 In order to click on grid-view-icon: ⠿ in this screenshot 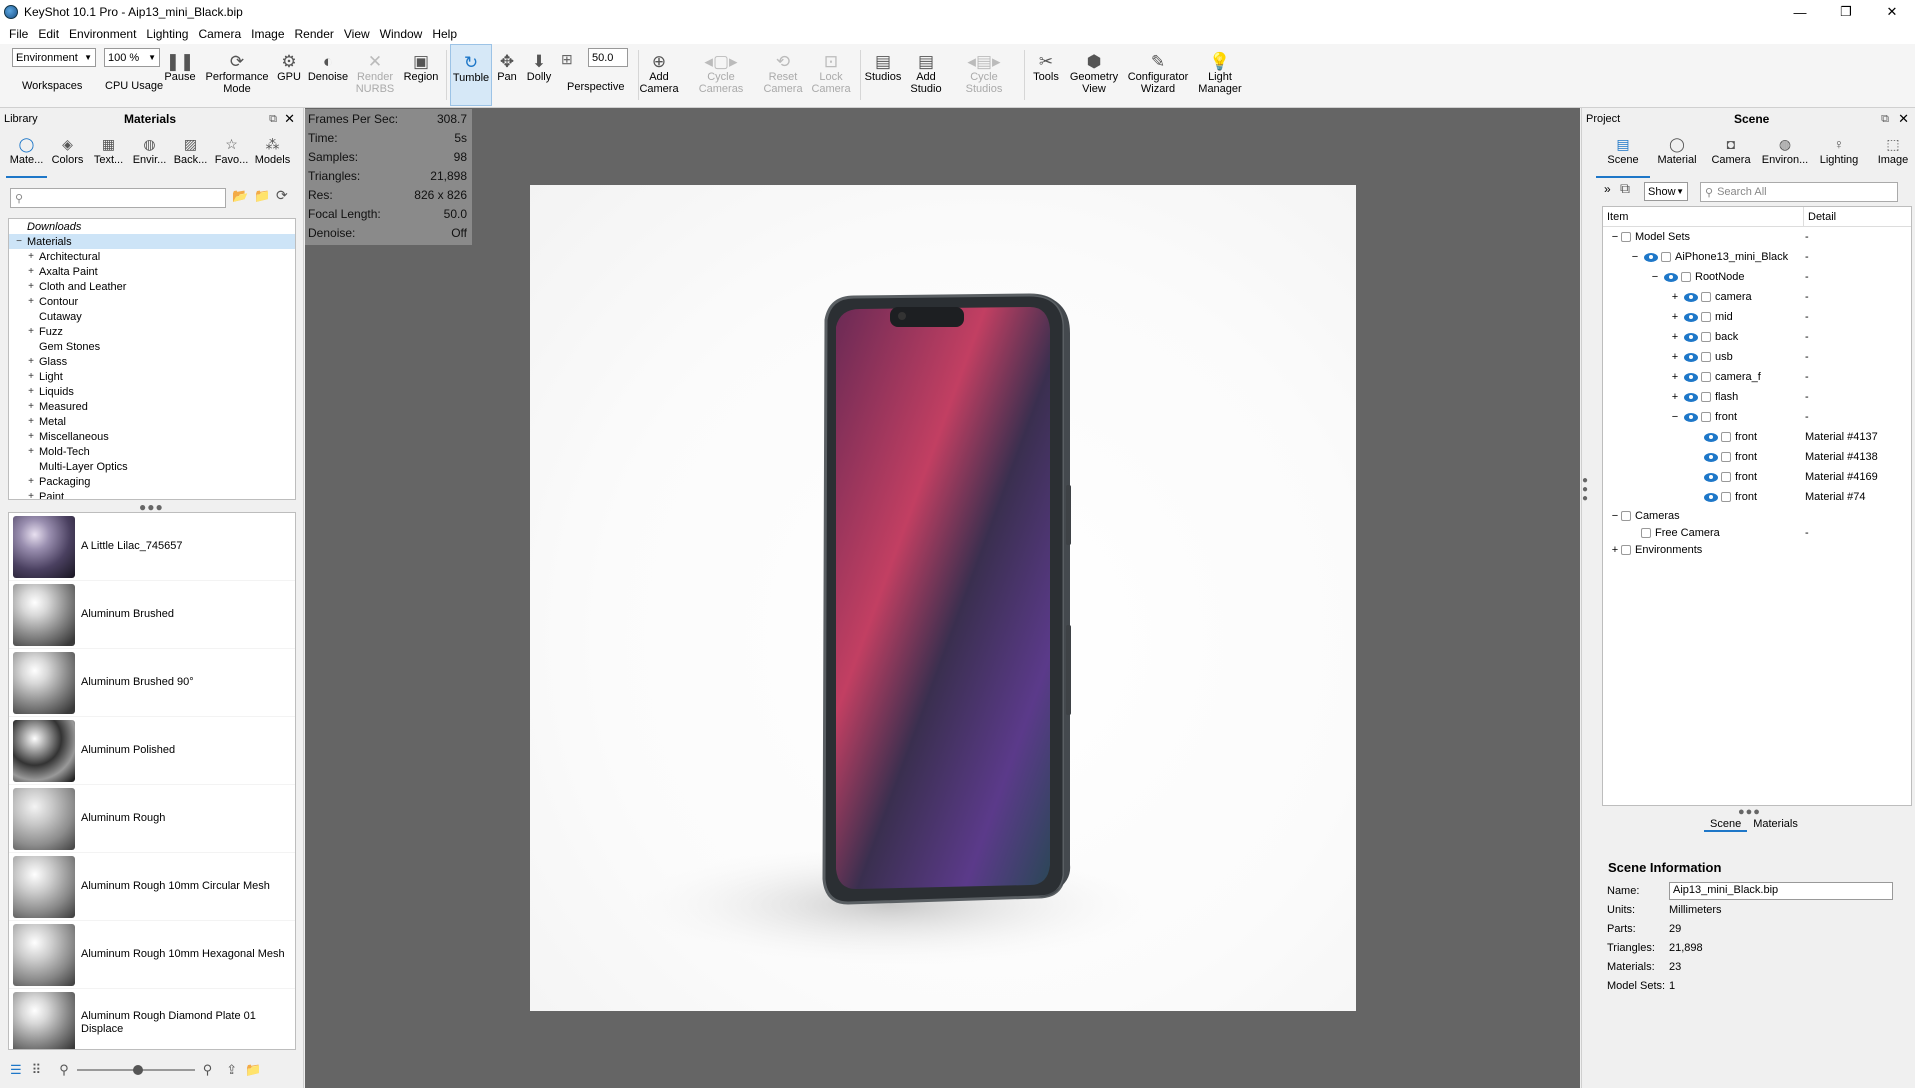, I will do `click(37, 1070)`.